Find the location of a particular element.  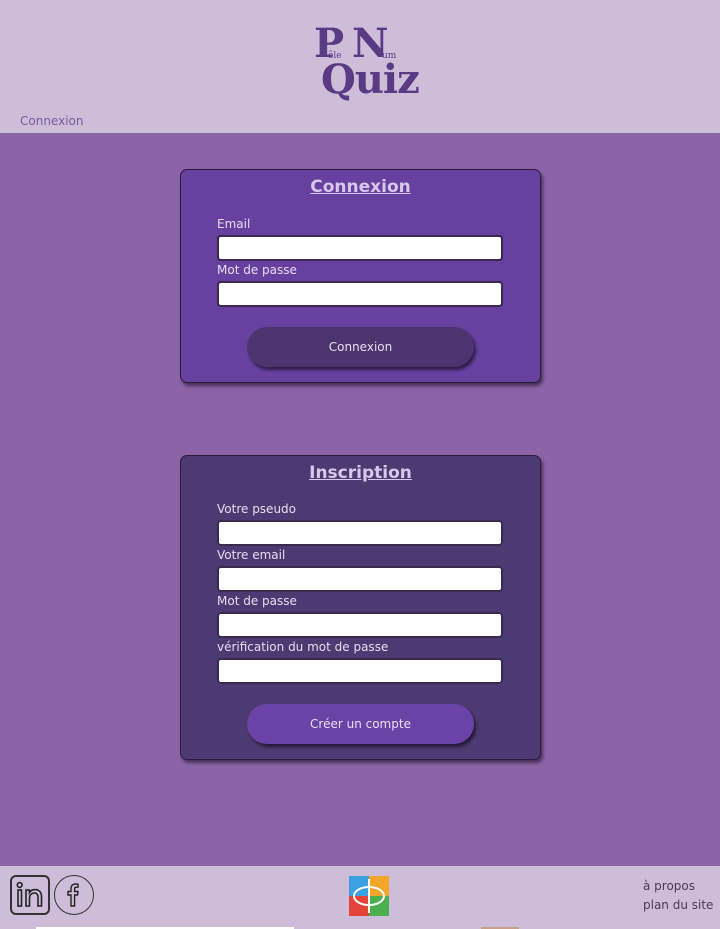

signup-confirm-label: vérification du mot de passe is located at coordinates (303, 647).